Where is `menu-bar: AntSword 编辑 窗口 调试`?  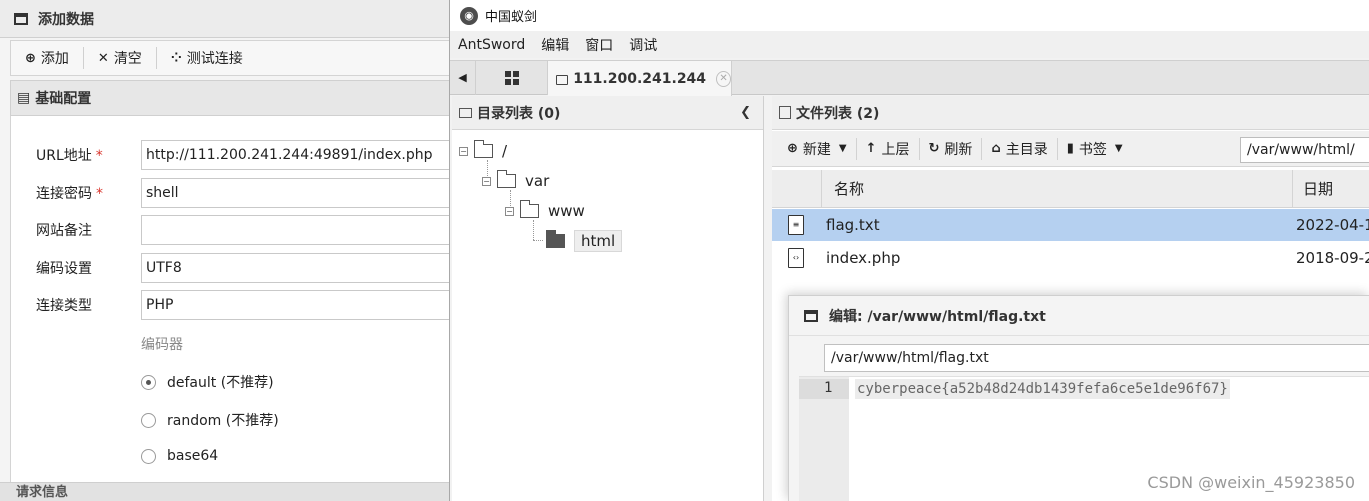 menu-bar: AntSword 编辑 窗口 调试 is located at coordinates (909, 44).